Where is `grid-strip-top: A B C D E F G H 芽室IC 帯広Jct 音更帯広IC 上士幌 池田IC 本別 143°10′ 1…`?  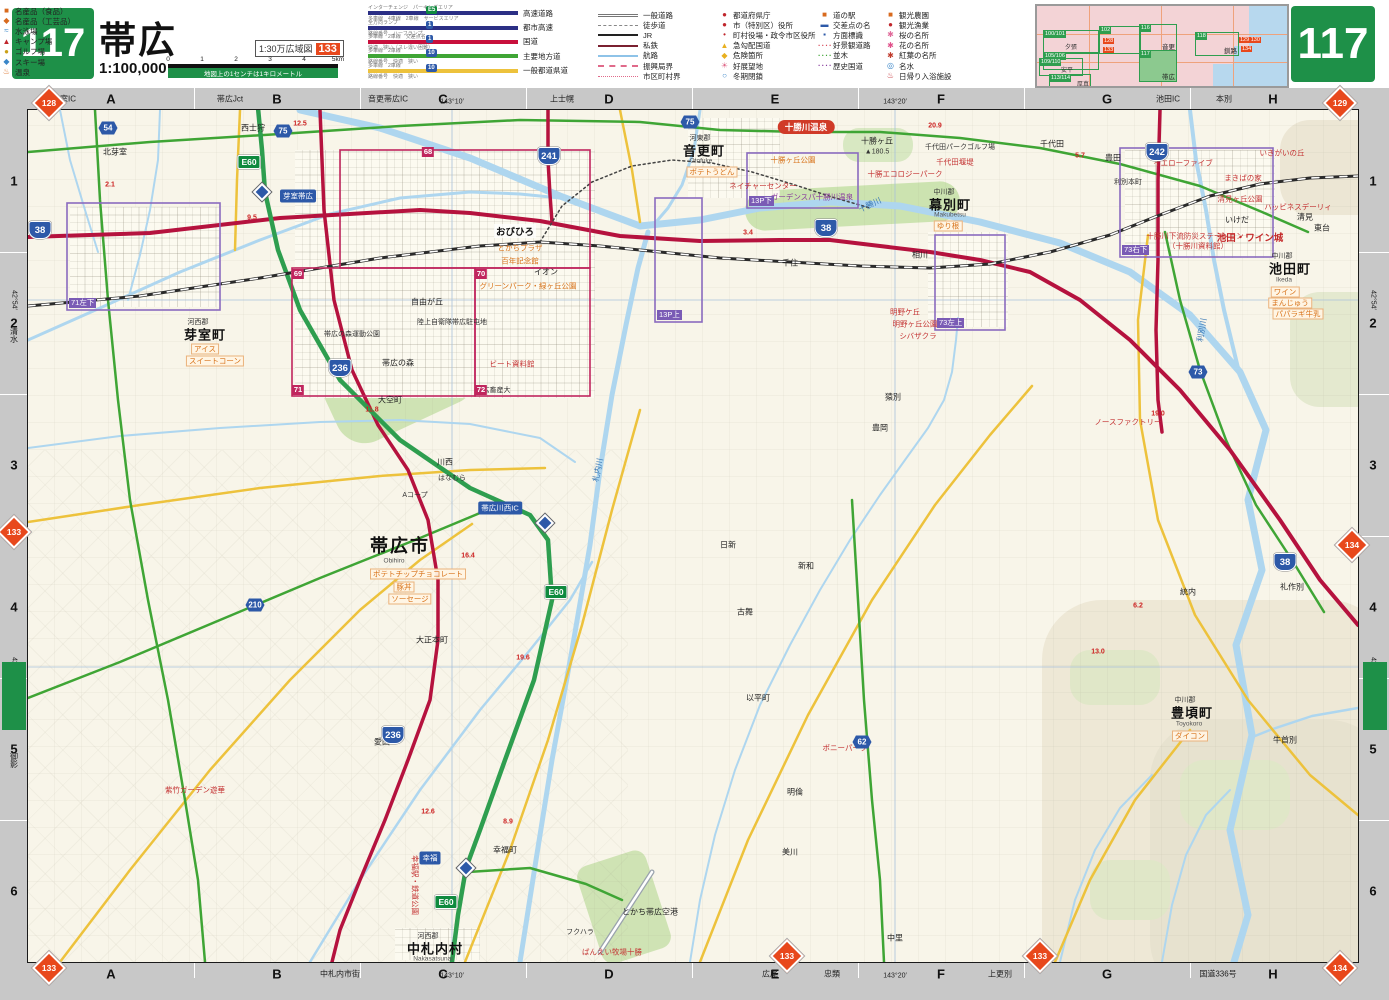 grid-strip-top: A B C D E F G H 芽室IC 帯広Jct 音更帯広IC 上士幌 池田IC 本別 143°10′ 1… is located at coordinates (694, 99).